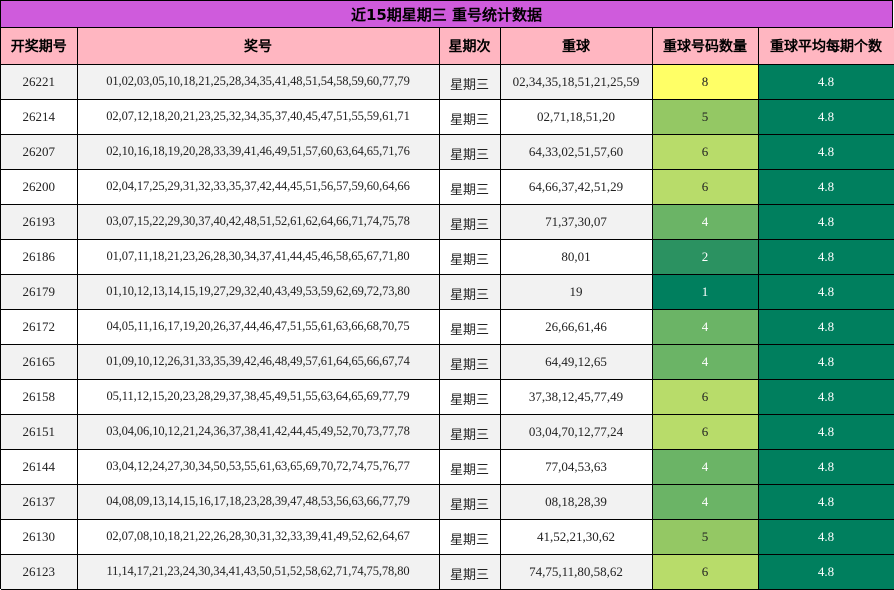  What do you see at coordinates (576, 222) in the screenshot?
I see `cell-repeats: 71,37,30,07` at bounding box center [576, 222].